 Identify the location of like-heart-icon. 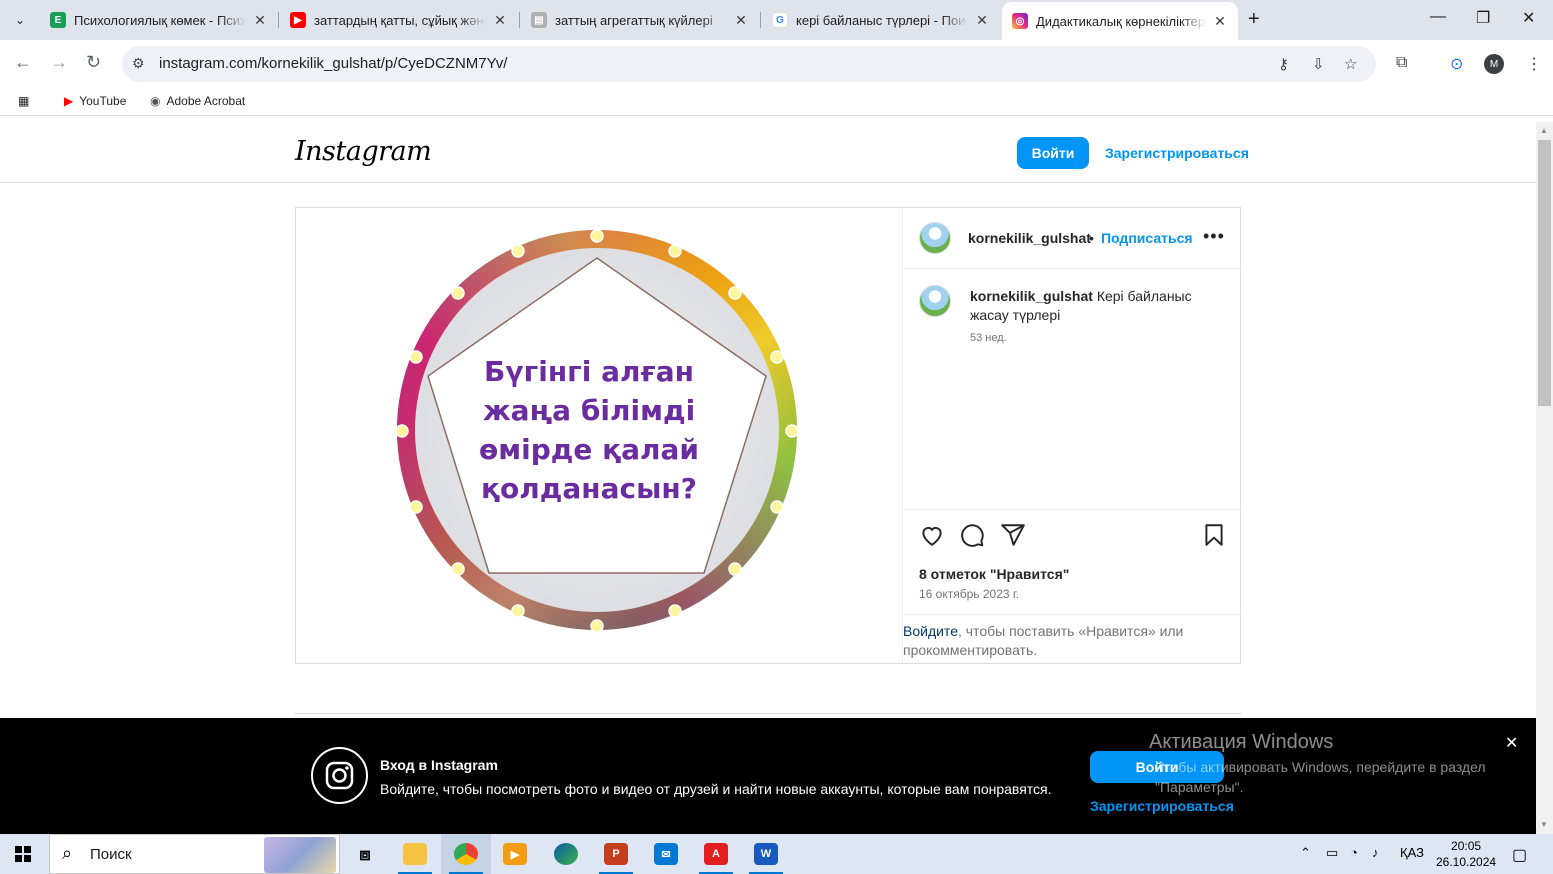
(932, 535).